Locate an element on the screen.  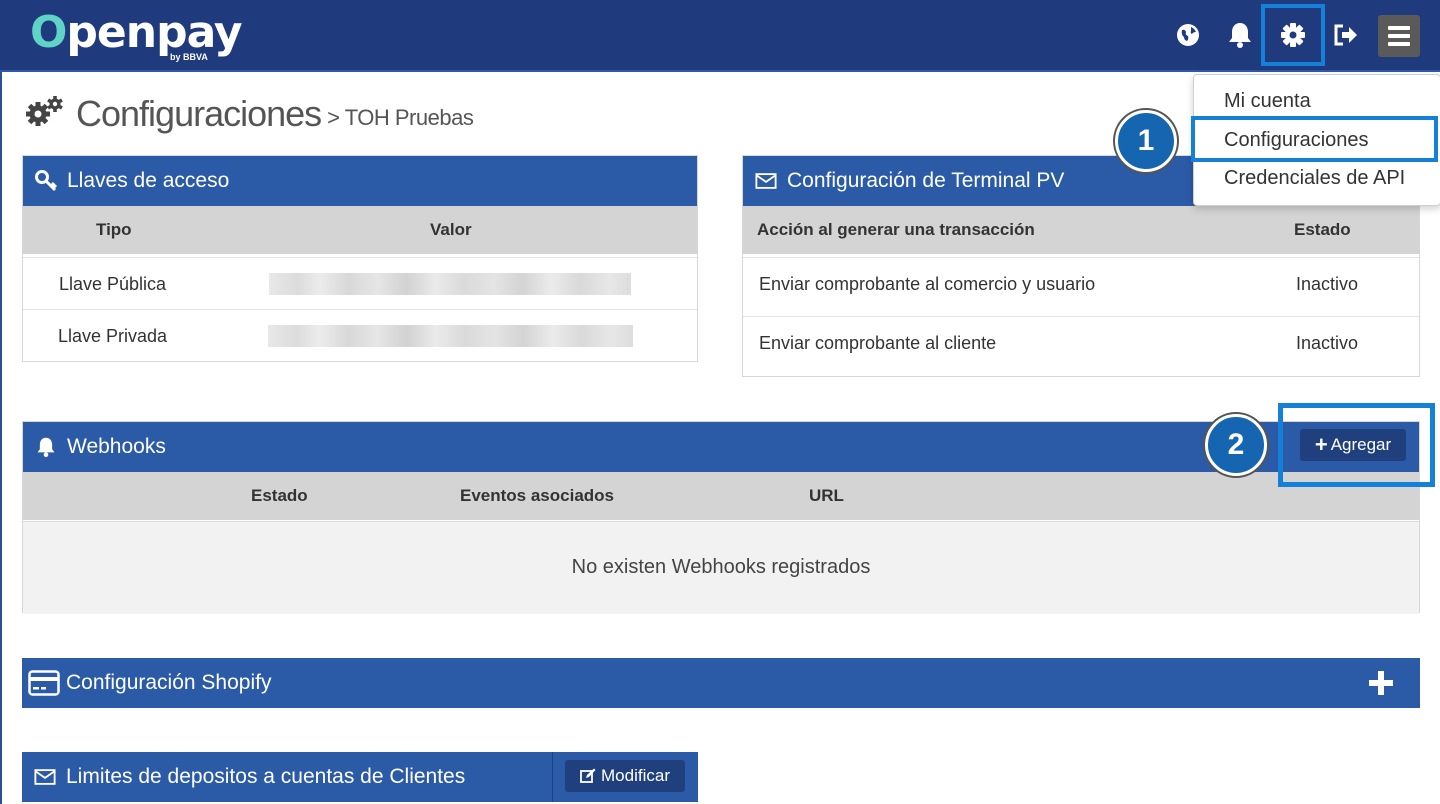
webhooks-empty-state: No existen Webhooks registrados is located at coordinates (721, 567).